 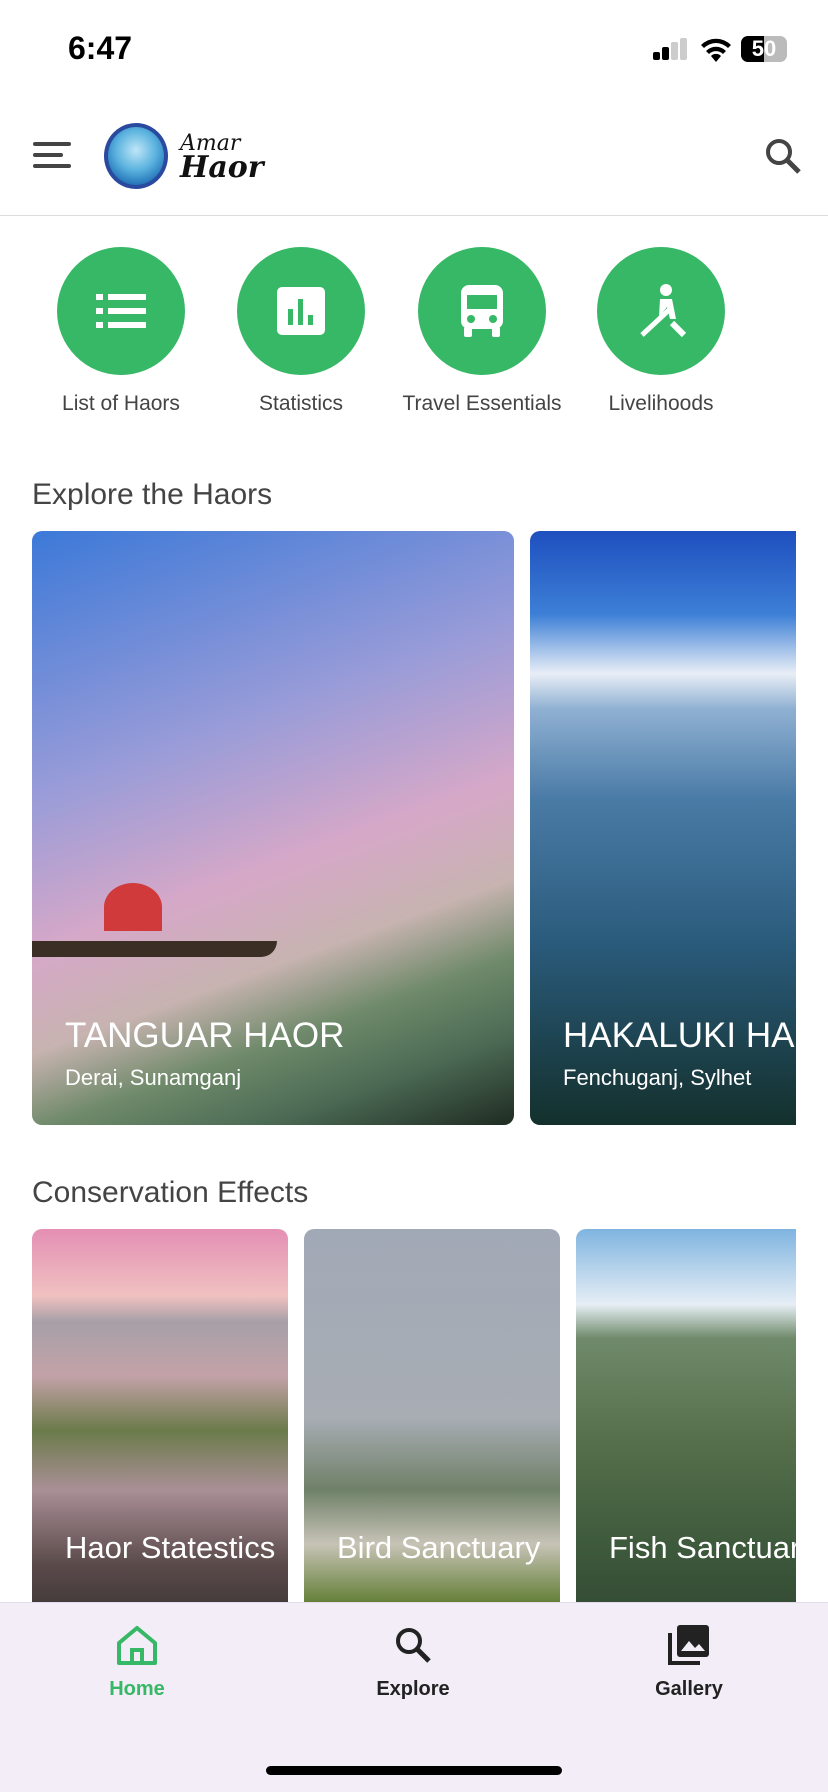 I want to click on rowing-icon, so click(x=663, y=311).